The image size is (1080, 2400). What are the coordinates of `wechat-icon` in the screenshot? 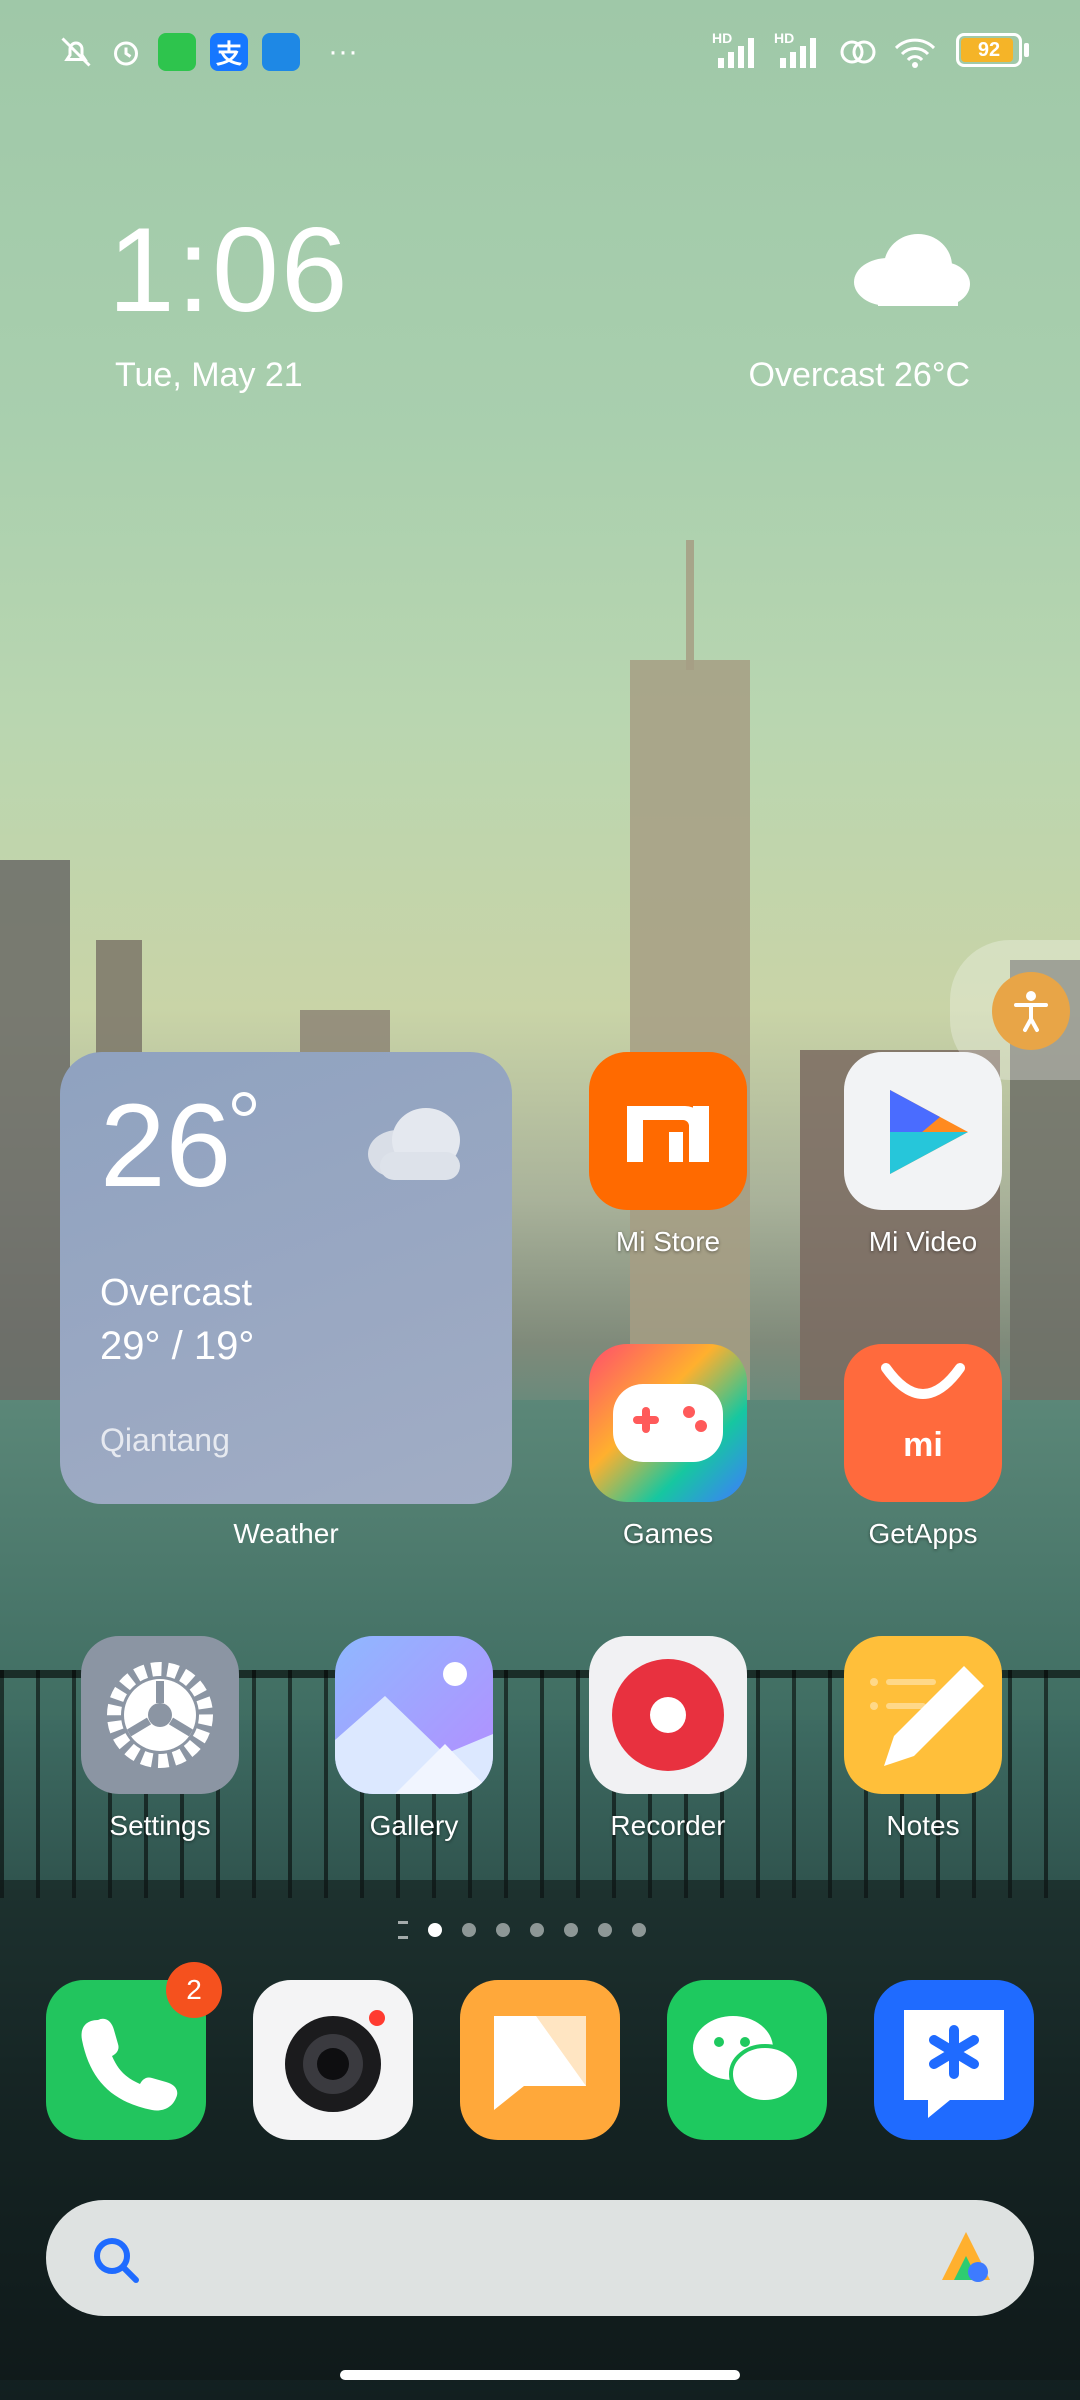 It's located at (747, 2060).